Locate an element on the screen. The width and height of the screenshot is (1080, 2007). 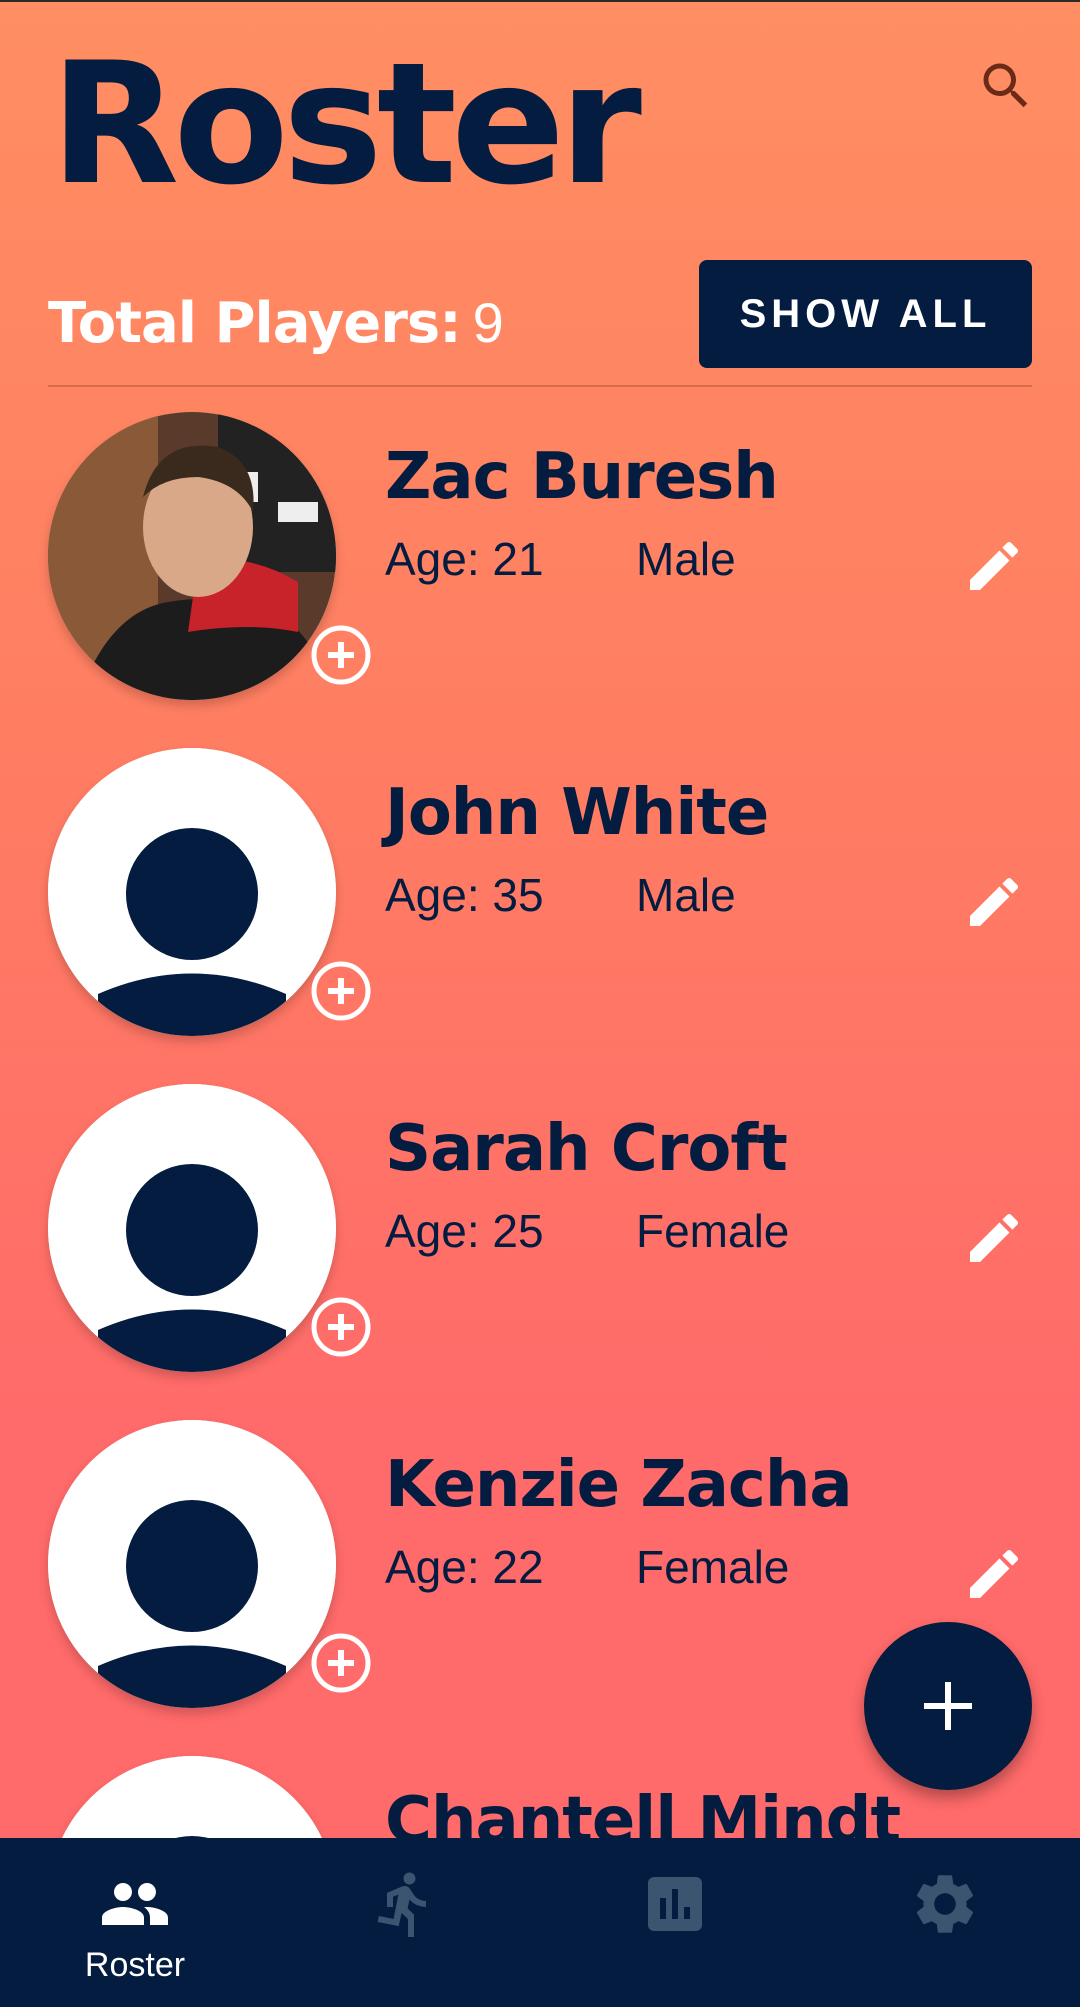
run-icon is located at coordinates (401, 1904).